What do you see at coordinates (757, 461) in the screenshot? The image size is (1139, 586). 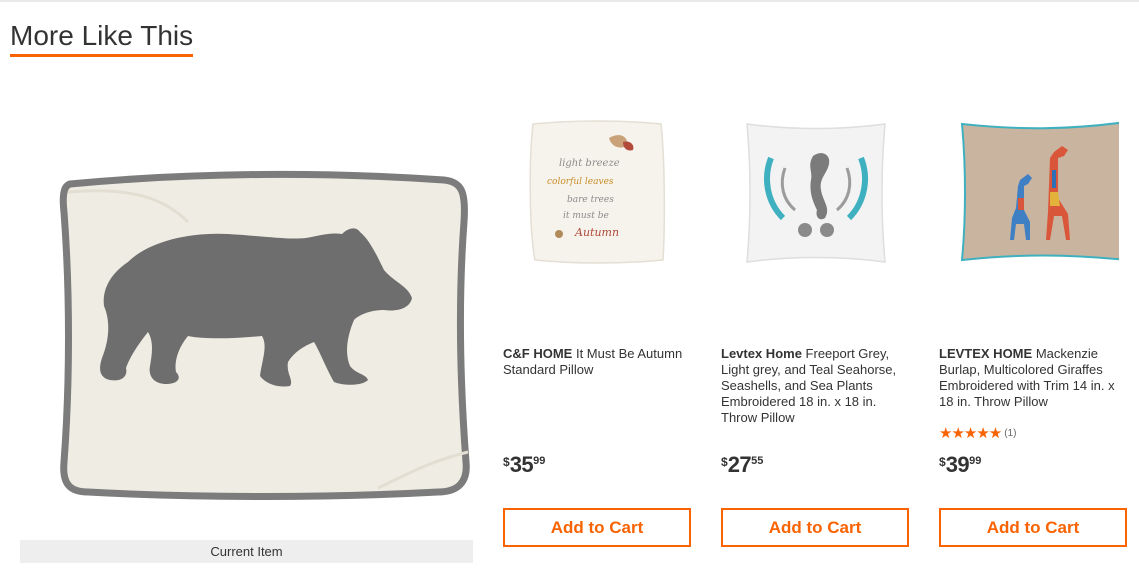 I see `price-cents: 55` at bounding box center [757, 461].